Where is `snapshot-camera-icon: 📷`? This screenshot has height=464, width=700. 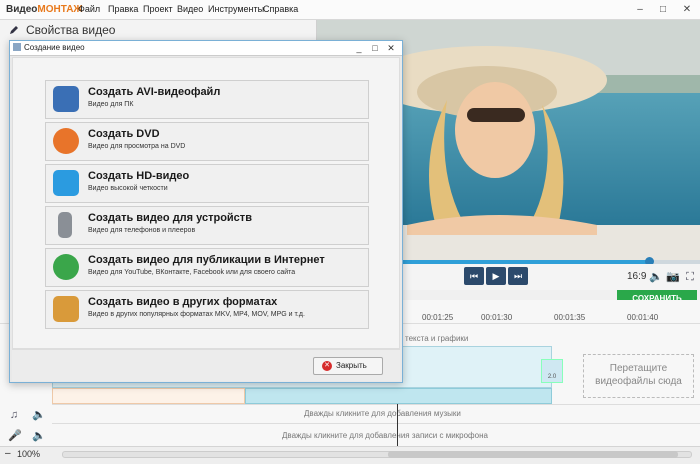 snapshot-camera-icon: 📷 is located at coordinates (673, 277).